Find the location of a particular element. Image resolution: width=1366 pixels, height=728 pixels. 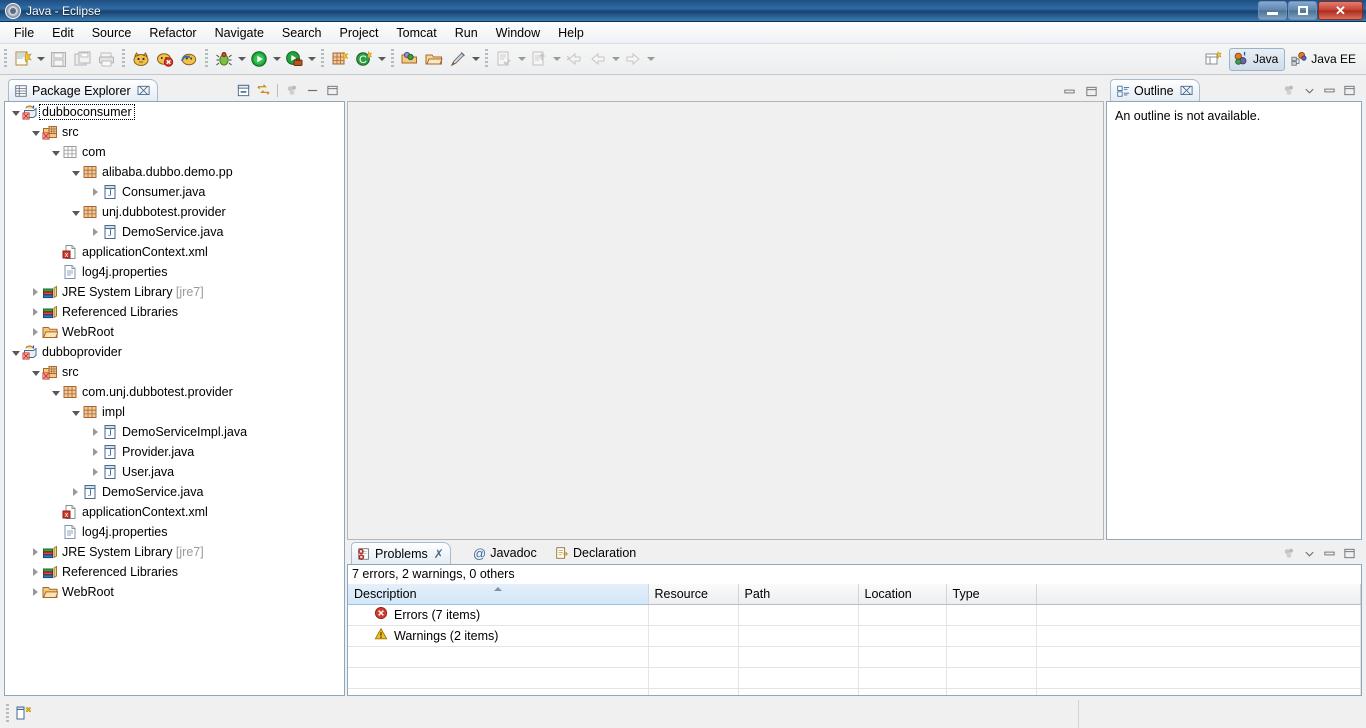

tree-item-impl: impl is located at coordinates (174, 412).